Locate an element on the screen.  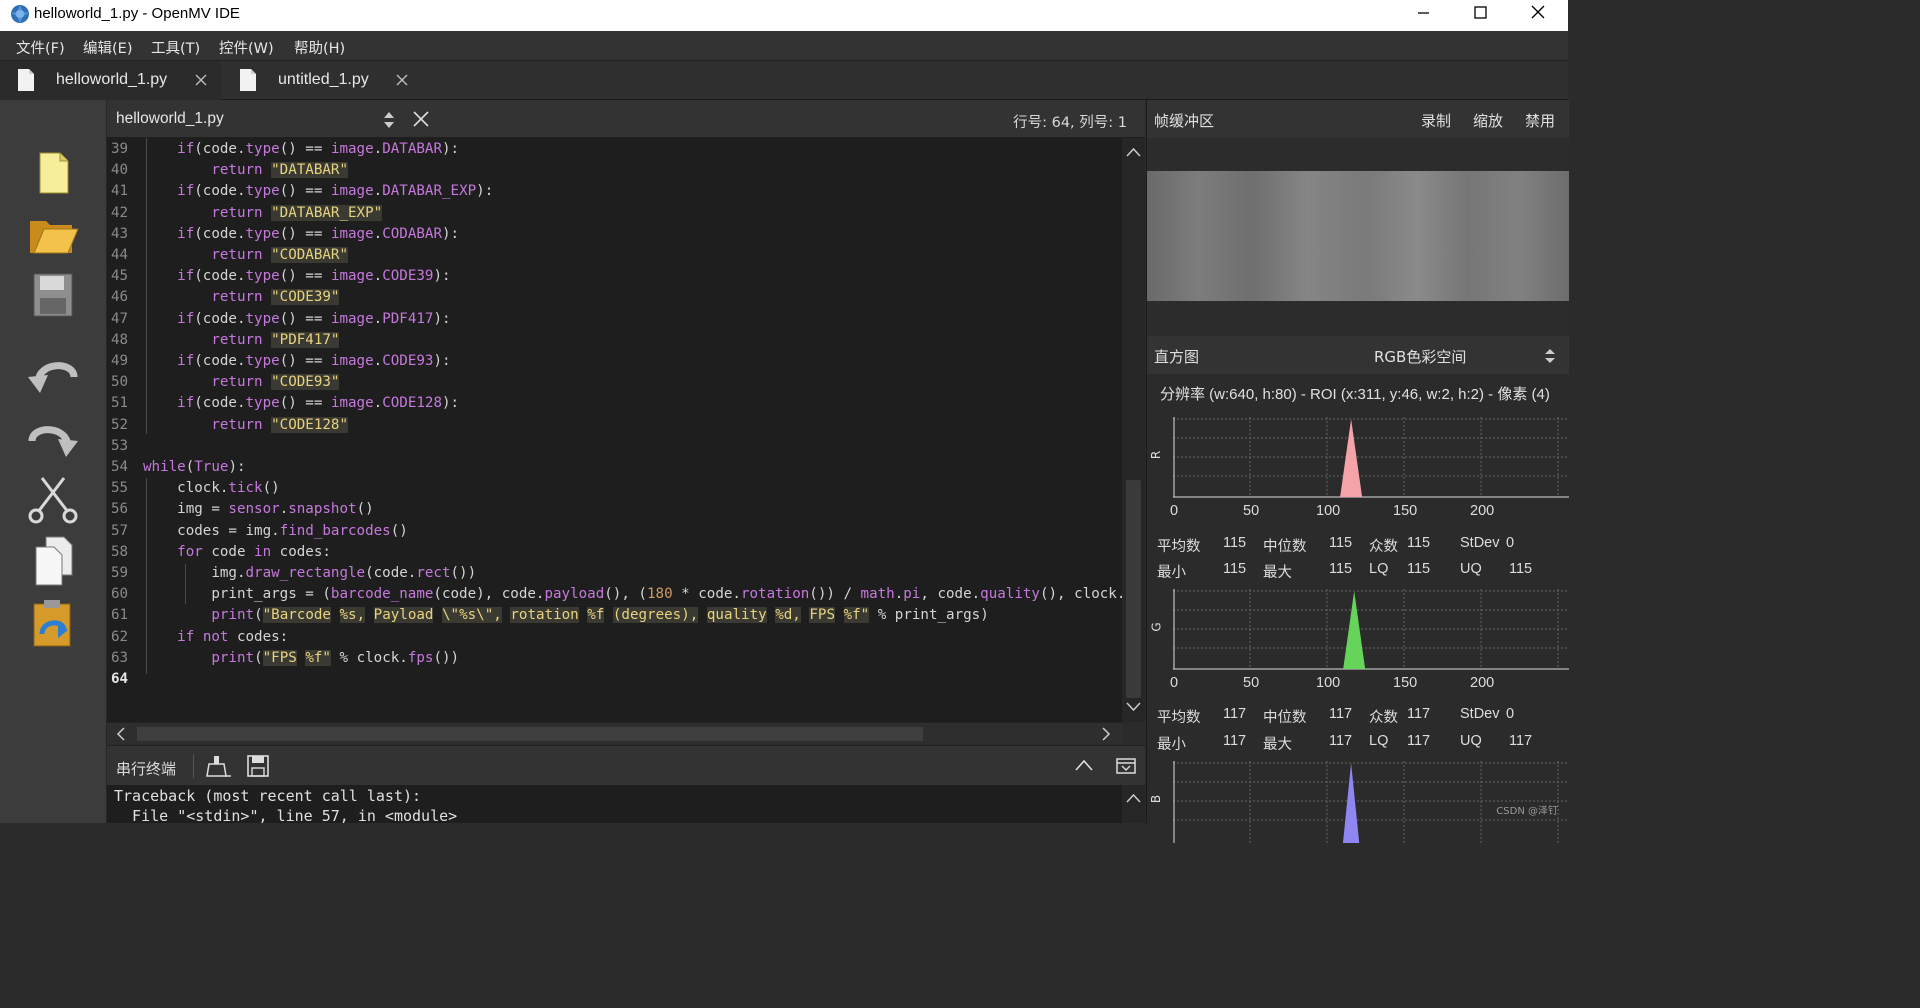
file-tab-bar: helloworld_1.py untitled_1.py is located at coordinates (784, 80).